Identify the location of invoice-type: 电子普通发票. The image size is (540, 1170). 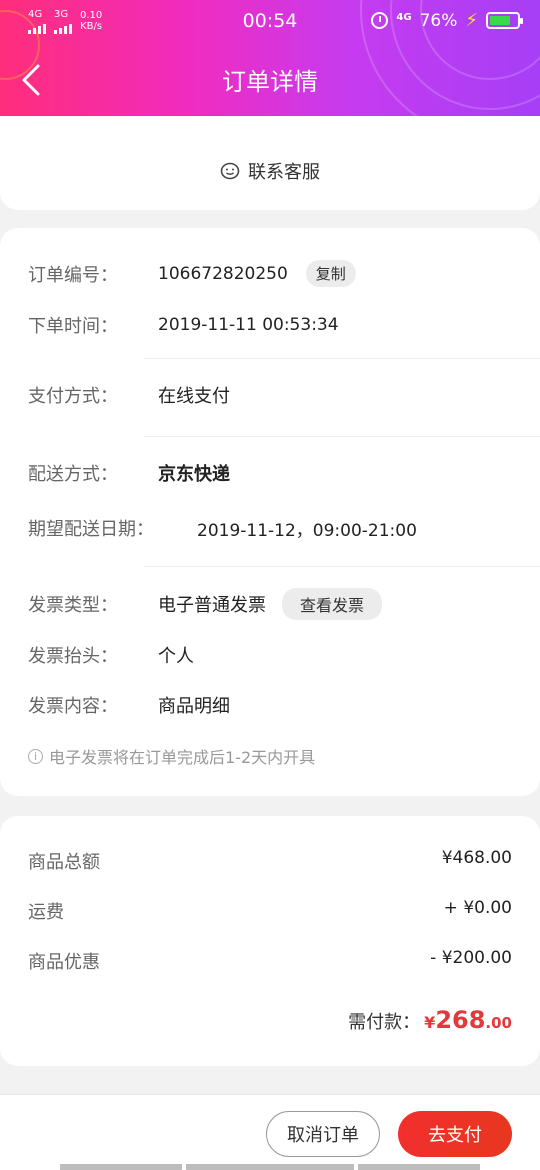
(212, 605).